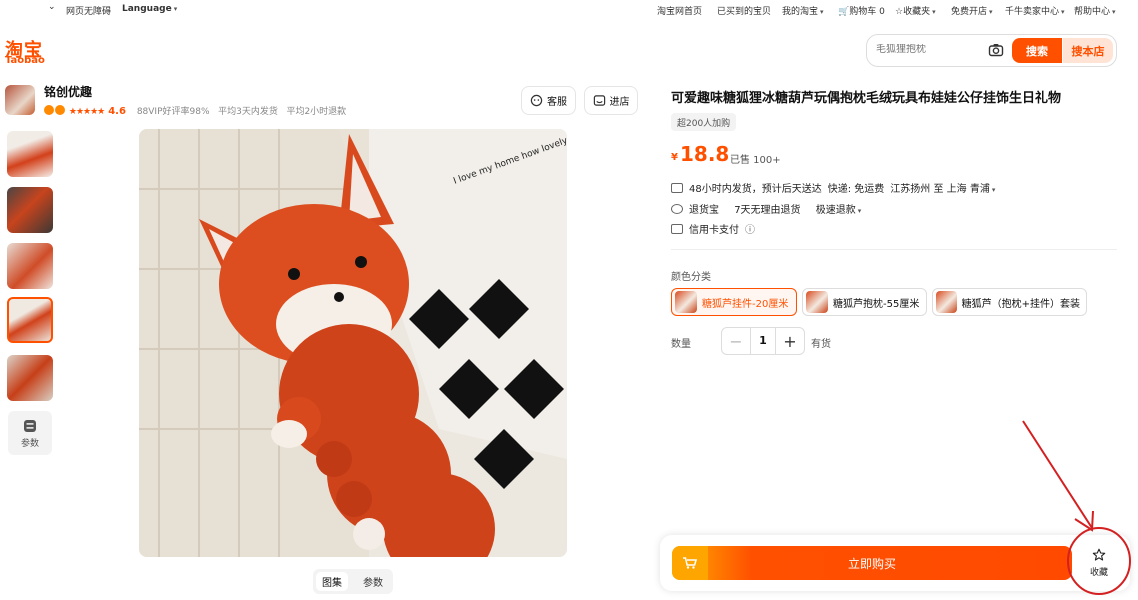  I want to click on info-icon: ⓘ, so click(750, 228).